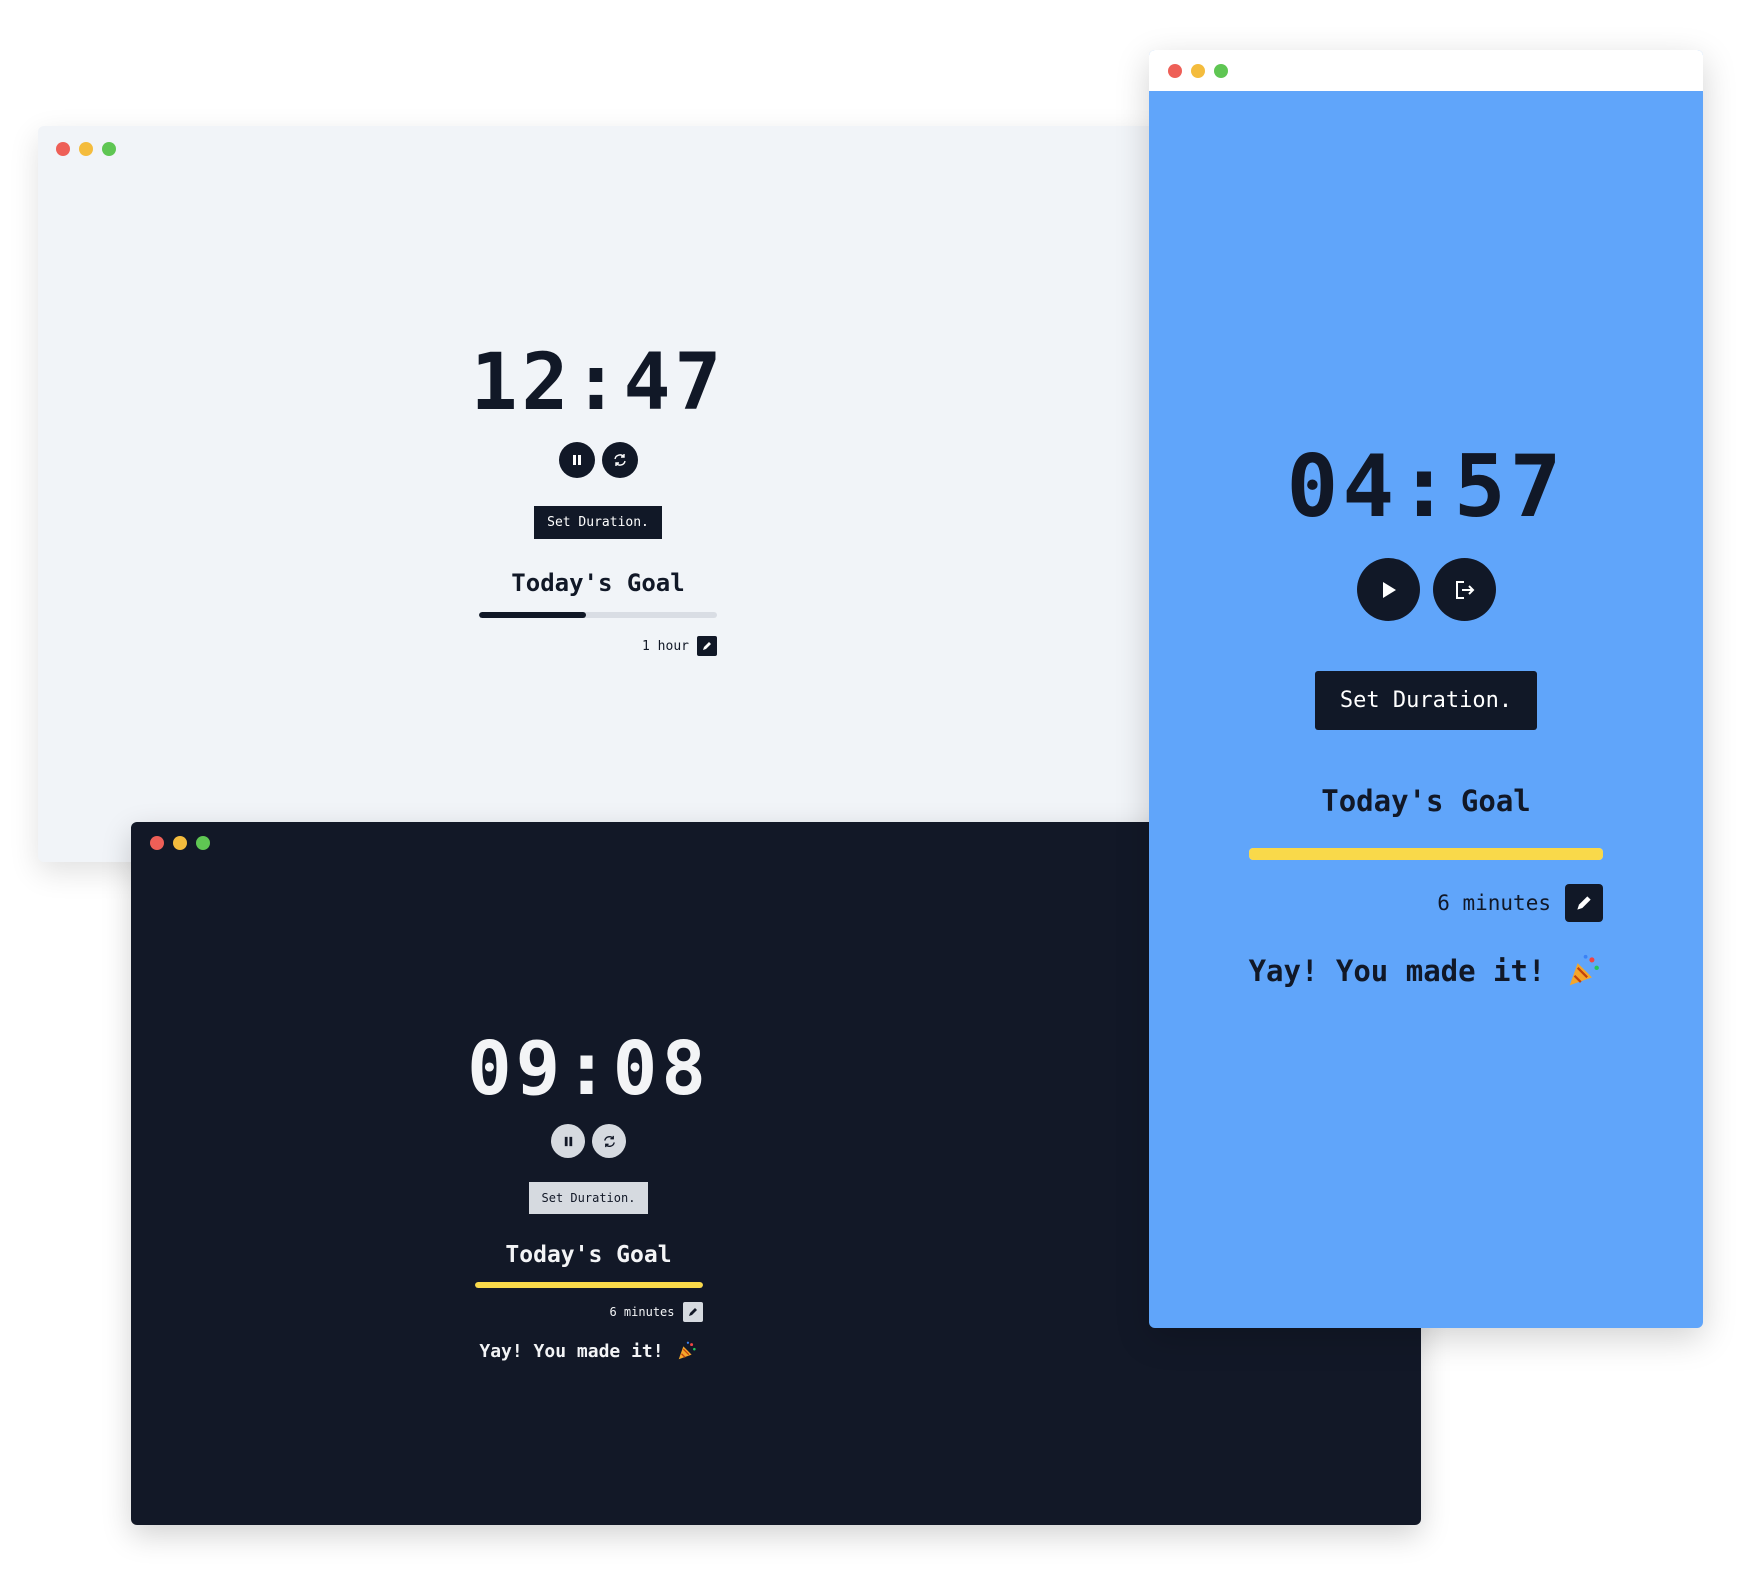 Image resolution: width=1749 pixels, height=1586 pixels. Describe the element at coordinates (1426, 487) in the screenshot. I see `timer-display: 04:57` at that location.